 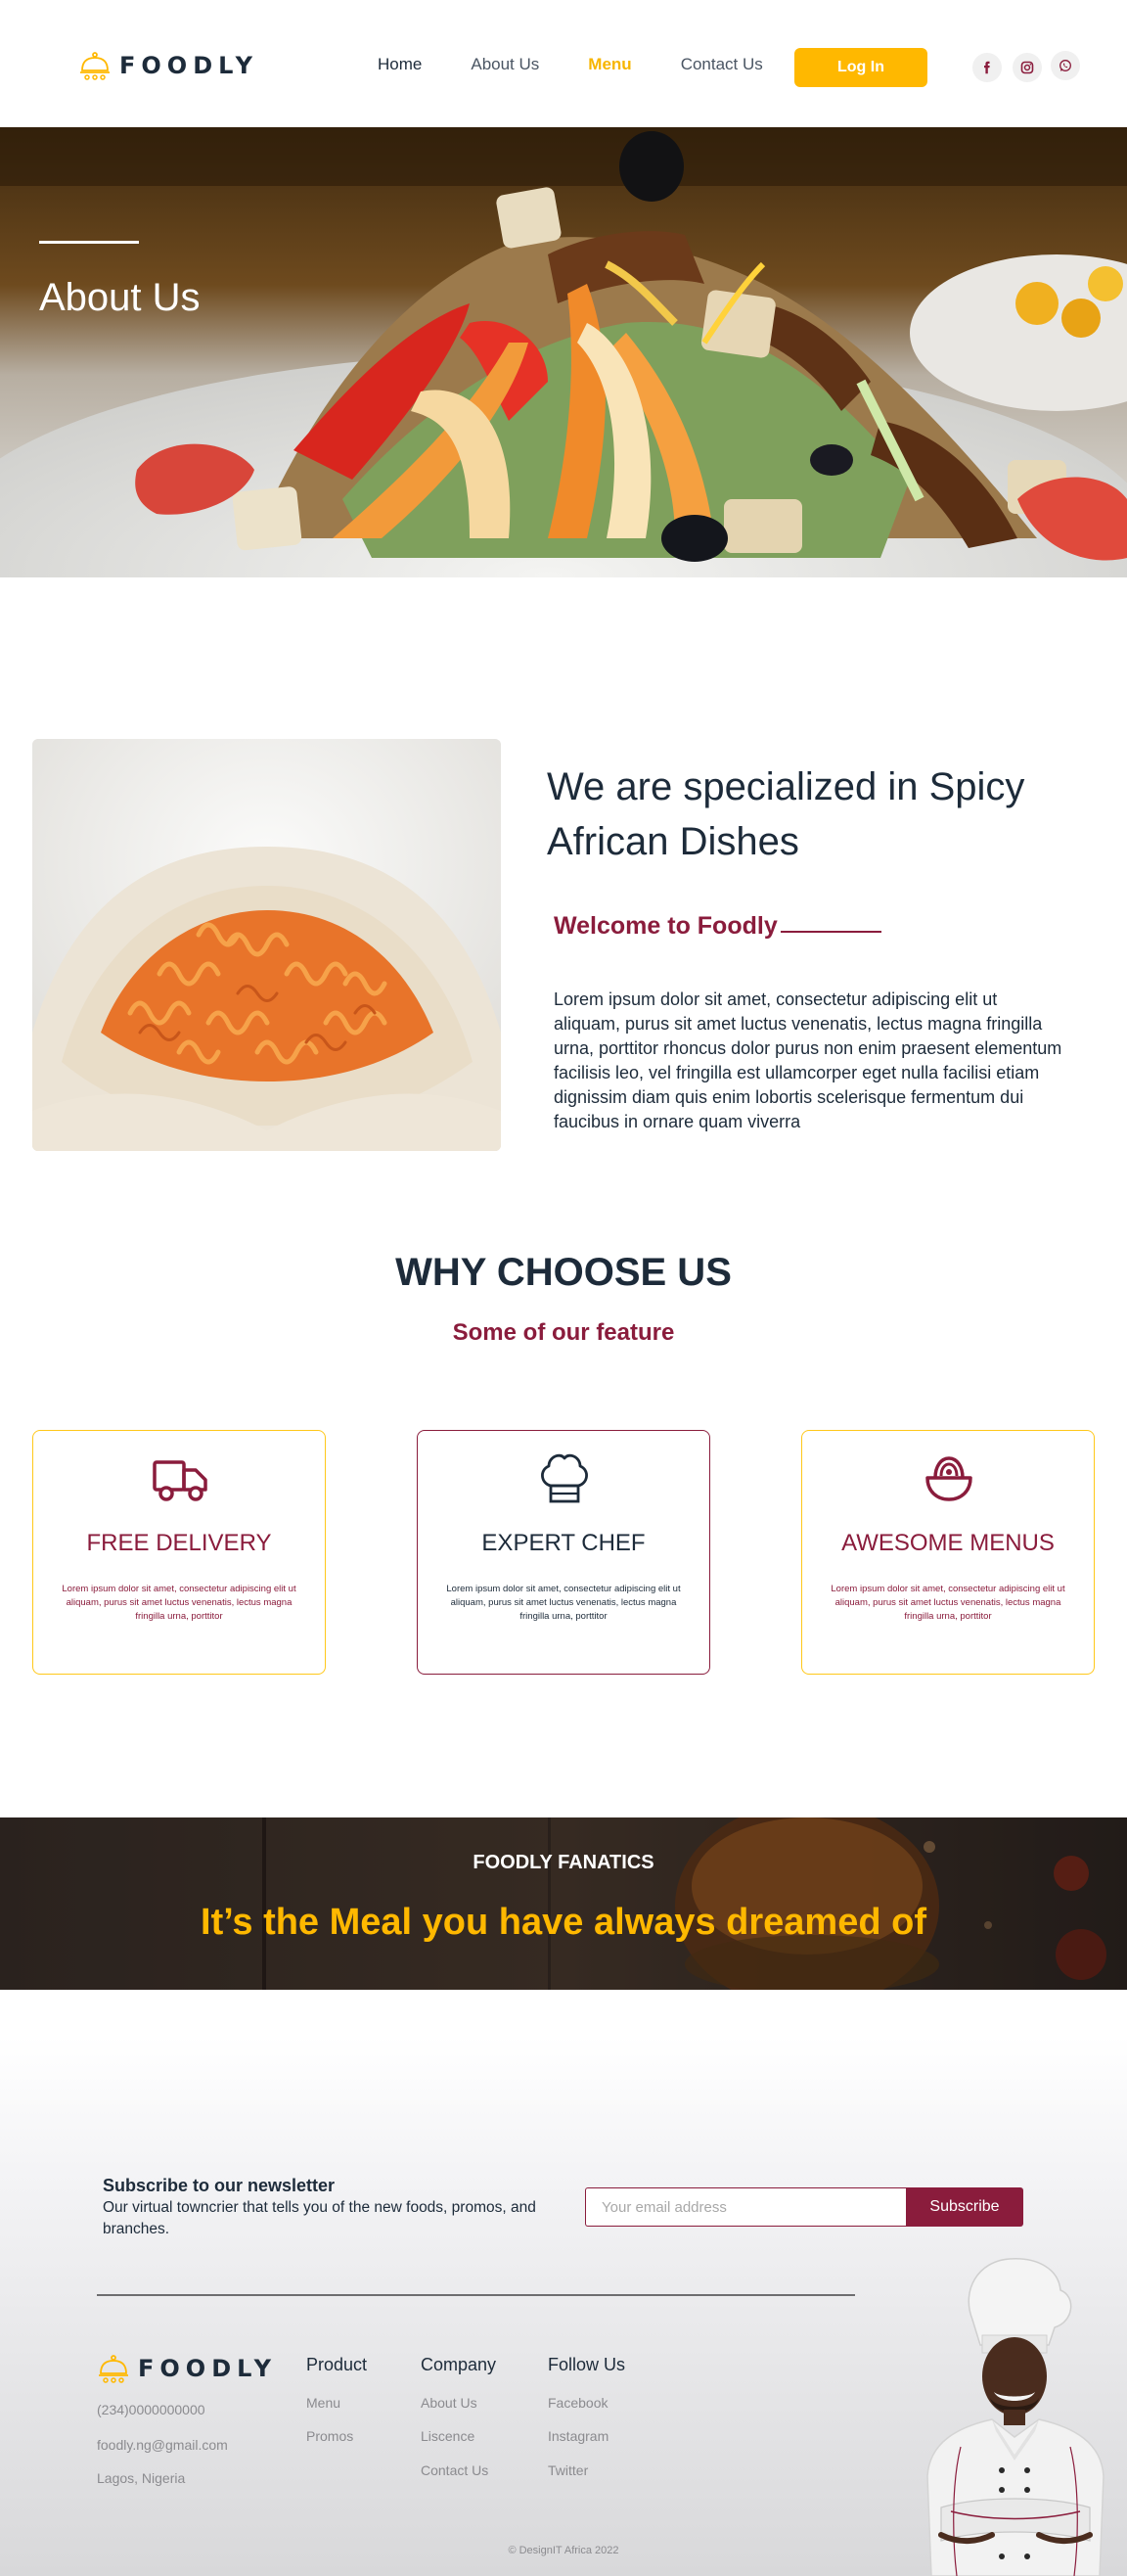 I want to click on footer-divider, so click(x=476, y=2295).